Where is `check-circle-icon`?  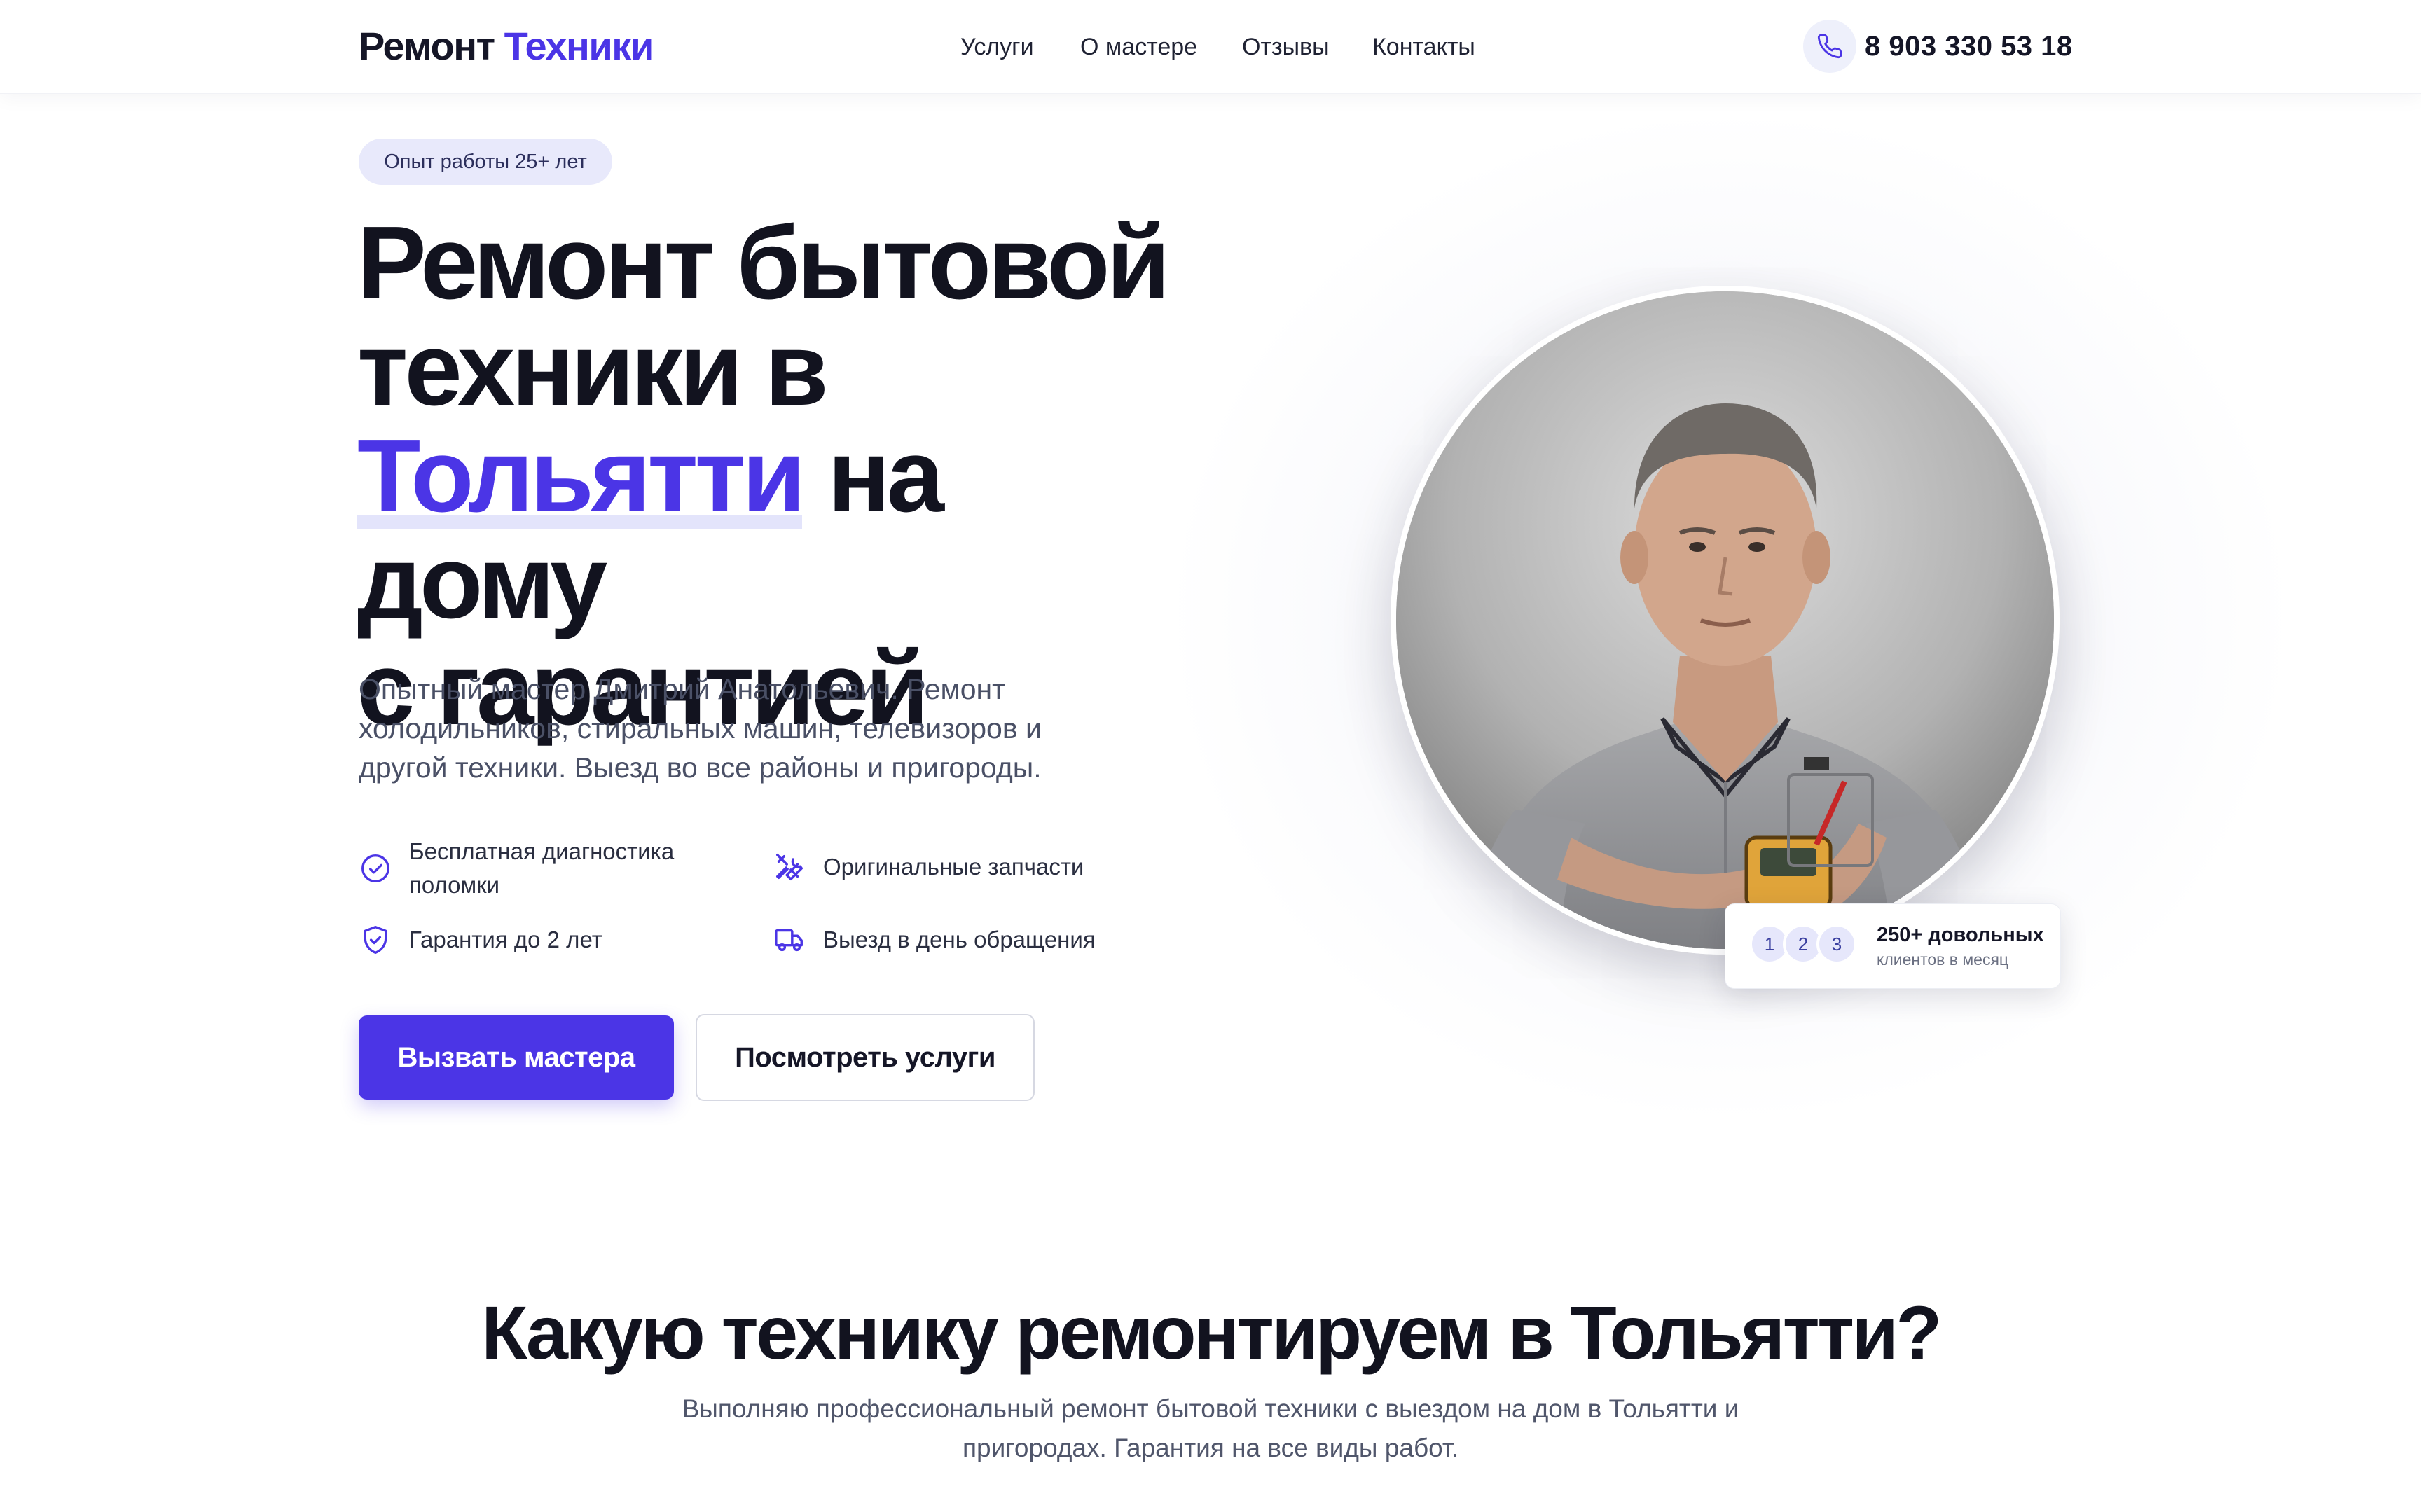 check-circle-icon is located at coordinates (375, 868).